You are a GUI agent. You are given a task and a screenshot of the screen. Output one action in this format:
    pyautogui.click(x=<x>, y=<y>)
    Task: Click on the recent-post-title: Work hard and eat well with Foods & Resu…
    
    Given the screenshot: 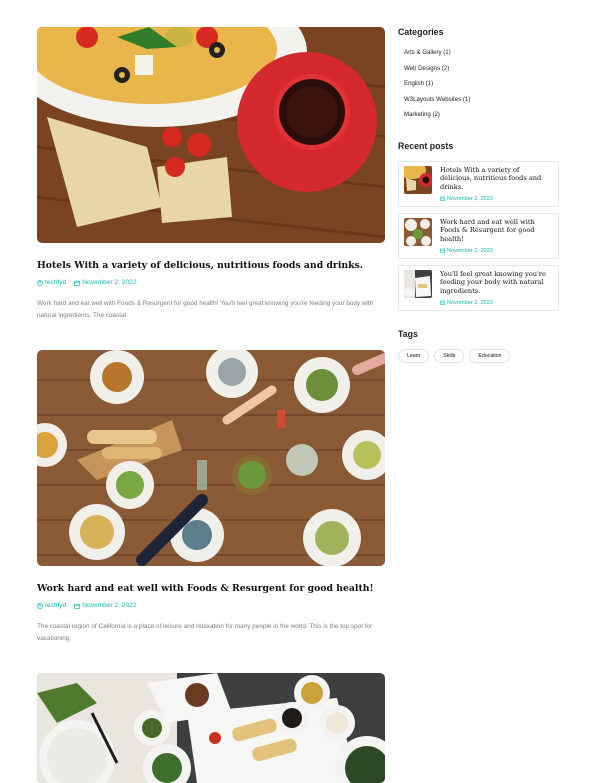 What is the action you would take?
    pyautogui.click(x=496, y=231)
    